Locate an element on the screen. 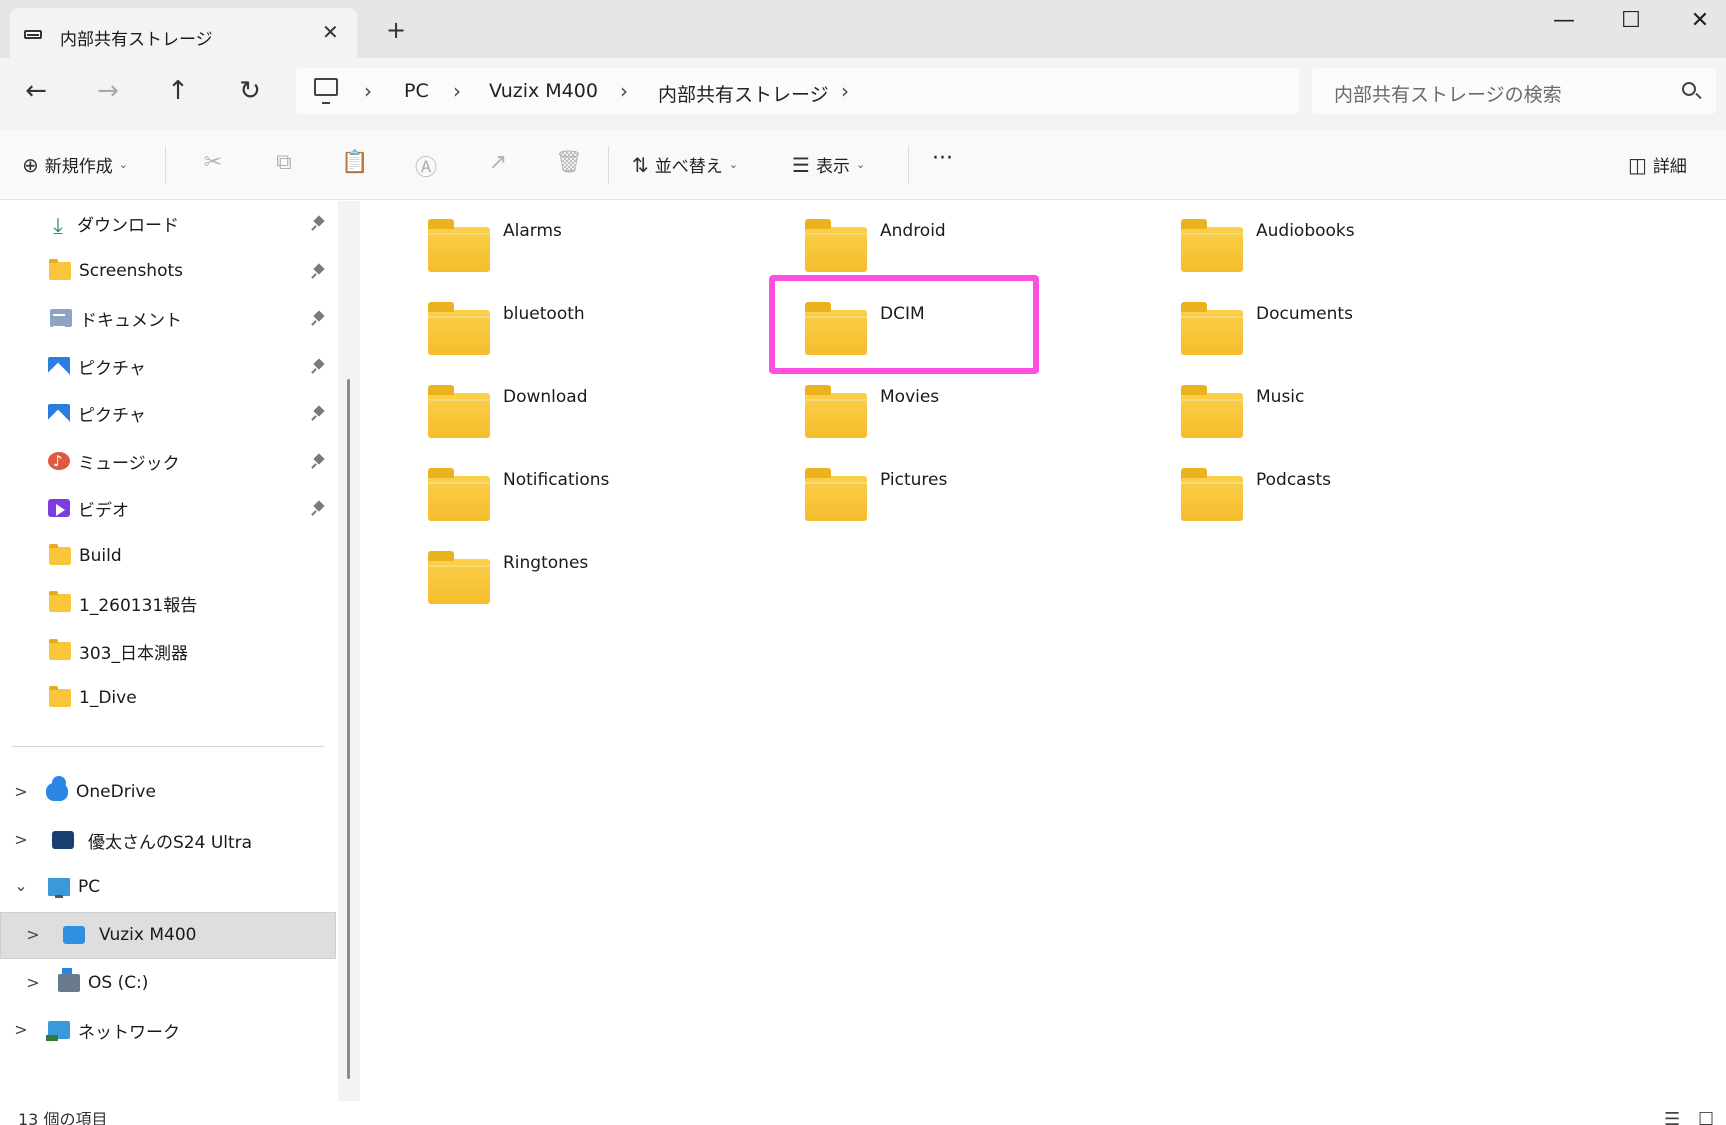 This screenshot has height=1125, width=1726. folder-notifications: Notifications is located at coordinates (608, 493).